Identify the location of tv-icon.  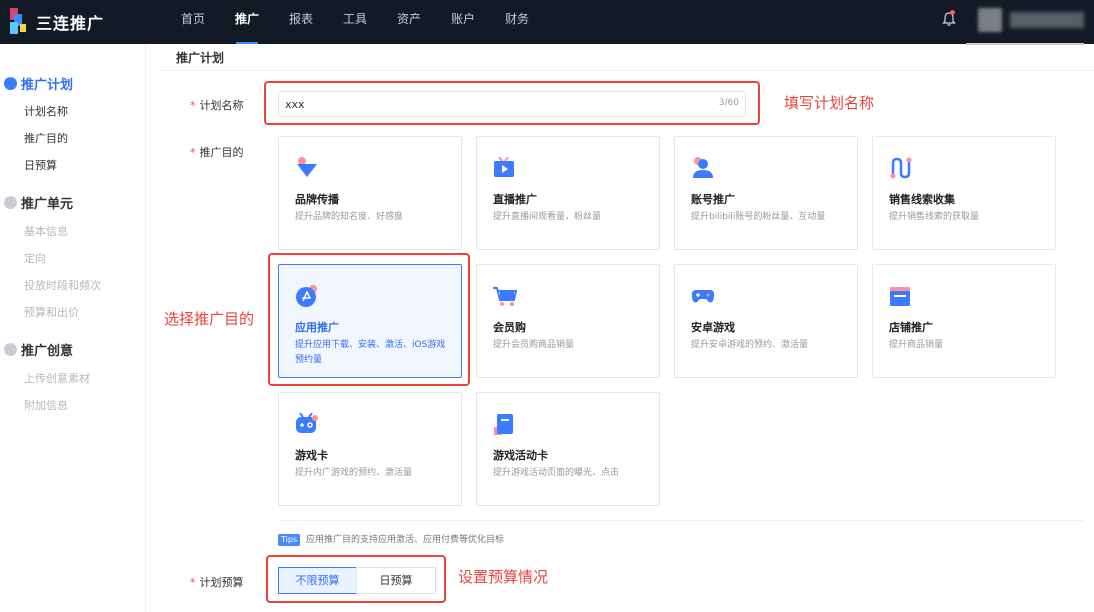
(504, 167).